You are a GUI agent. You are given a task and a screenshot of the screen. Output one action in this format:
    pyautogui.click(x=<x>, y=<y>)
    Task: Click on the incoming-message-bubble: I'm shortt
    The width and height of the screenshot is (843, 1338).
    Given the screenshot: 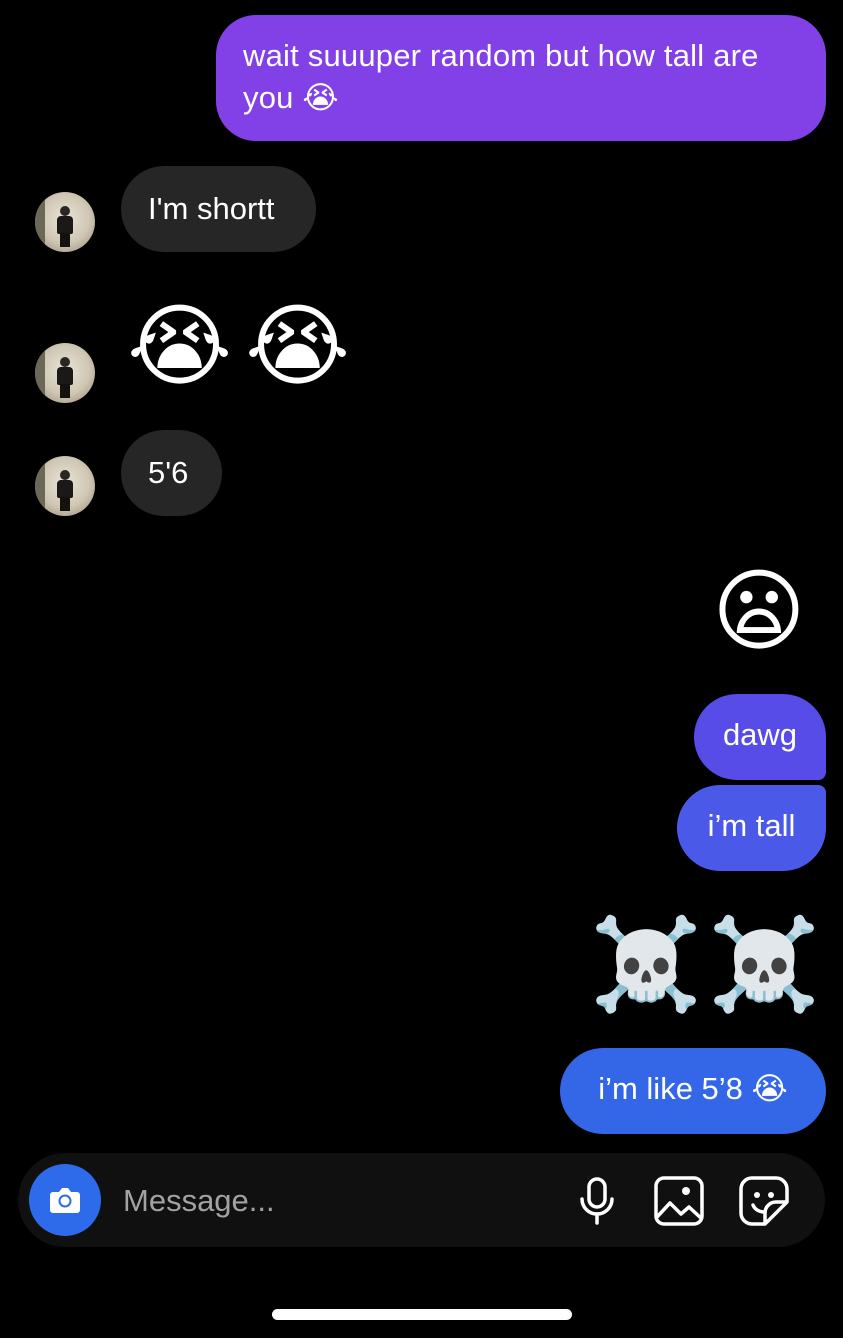 What is the action you would take?
    pyautogui.click(x=218, y=209)
    